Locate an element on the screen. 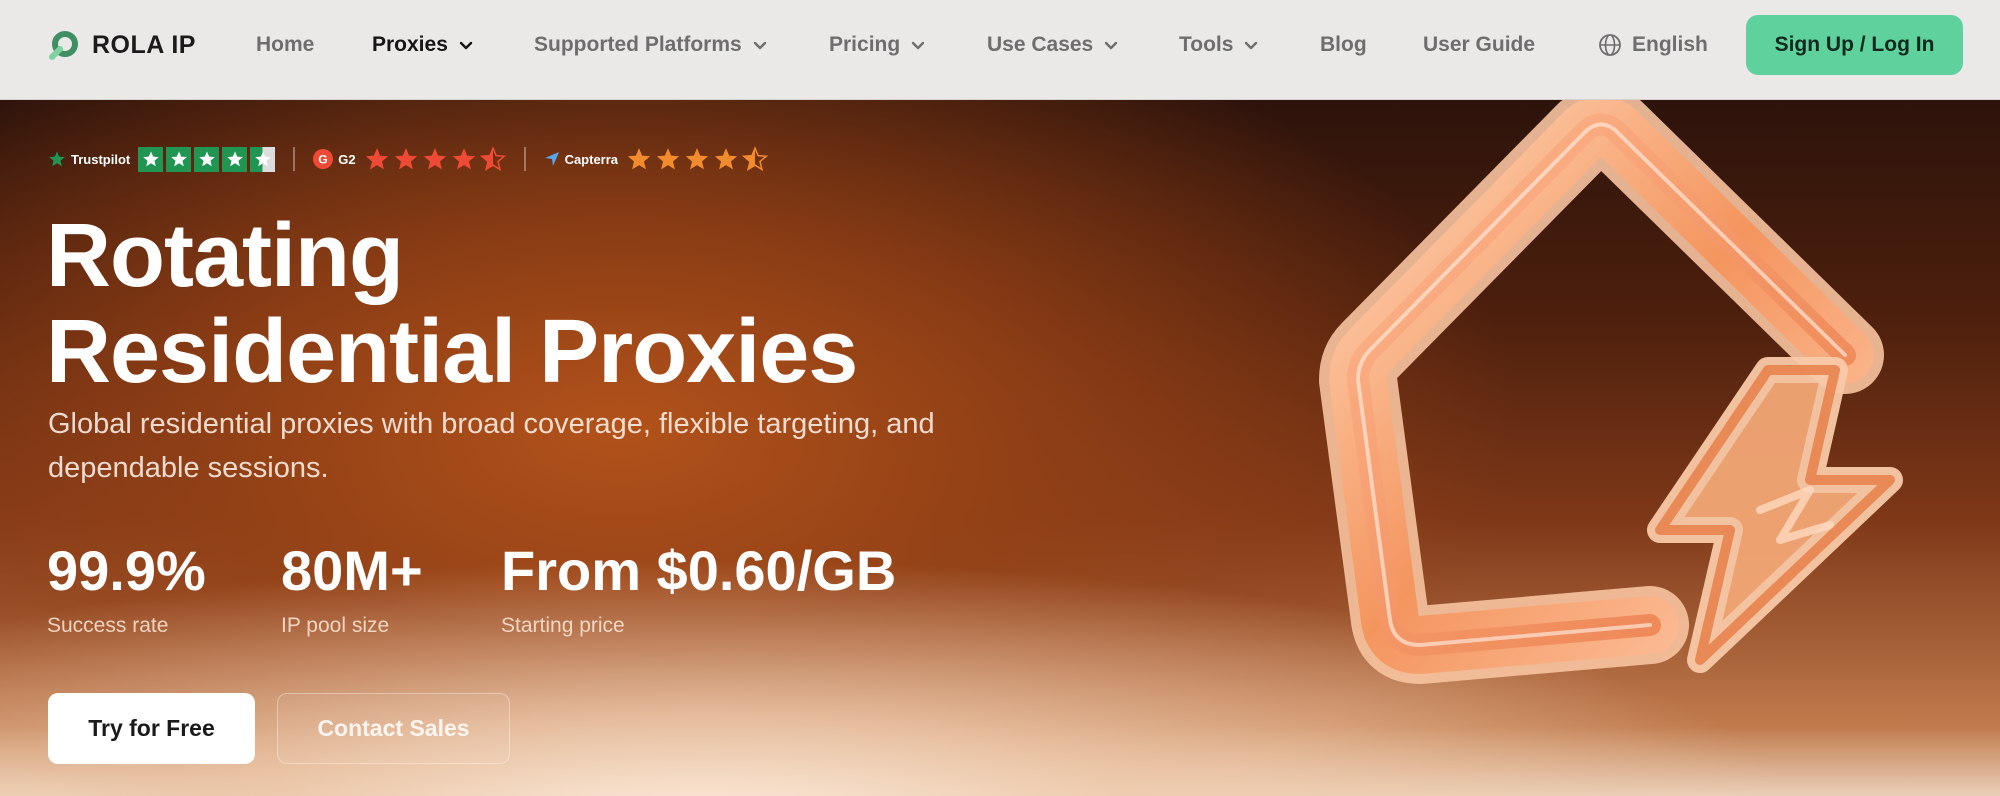  trustpilot-label: Trustpilot is located at coordinates (101, 159).